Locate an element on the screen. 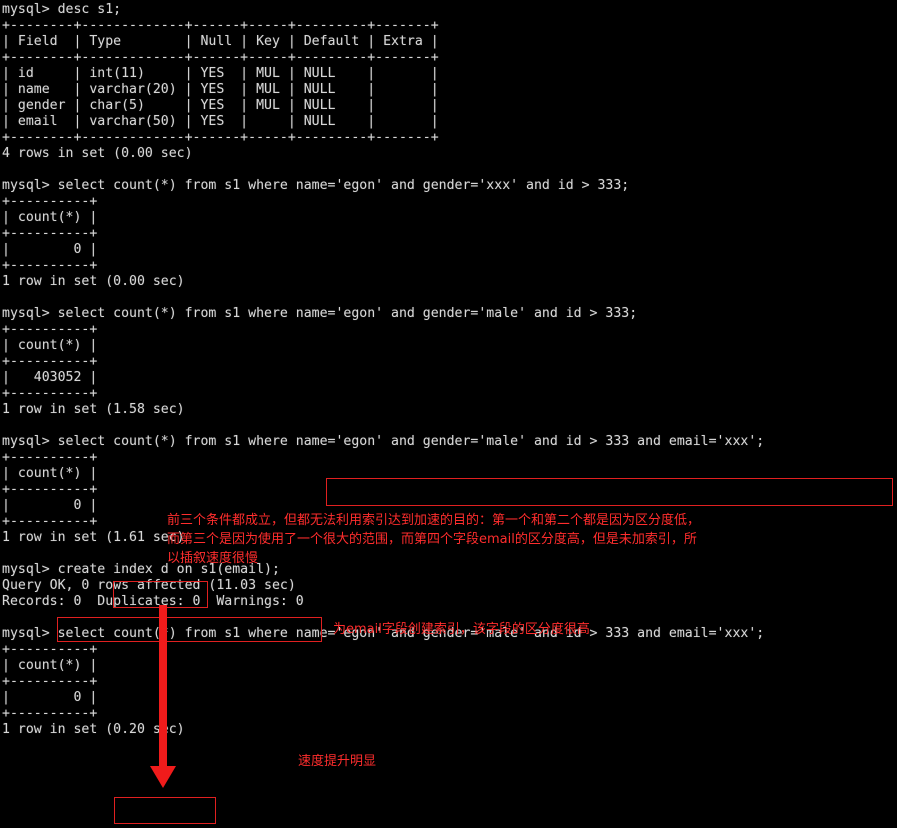 The height and width of the screenshot is (828, 897). highlight-box-fast-timing is located at coordinates (165, 810).